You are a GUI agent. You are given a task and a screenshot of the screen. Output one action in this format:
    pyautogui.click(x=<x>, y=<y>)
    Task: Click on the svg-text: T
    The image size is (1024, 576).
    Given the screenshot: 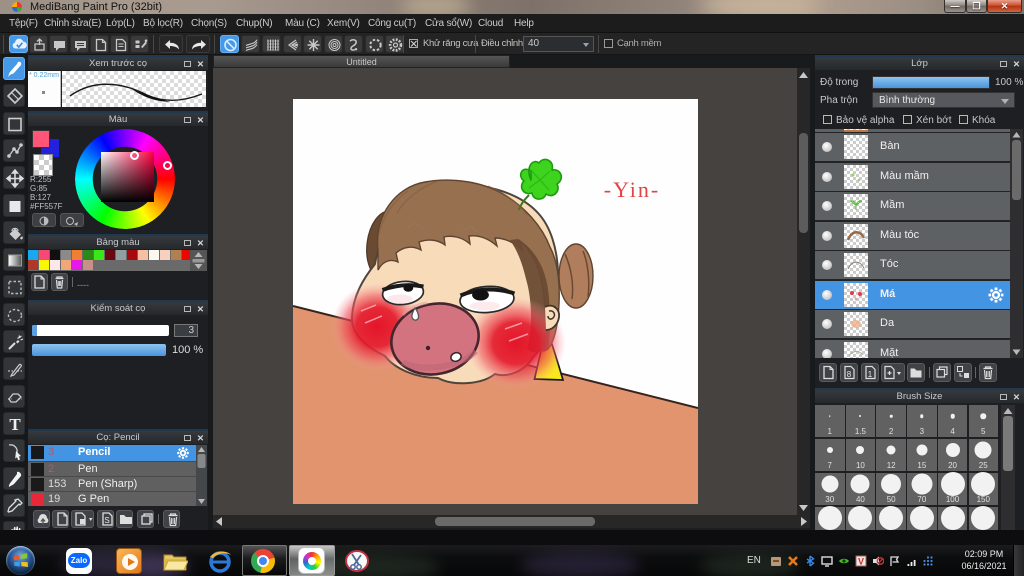 What is the action you would take?
    pyautogui.click(x=15, y=424)
    